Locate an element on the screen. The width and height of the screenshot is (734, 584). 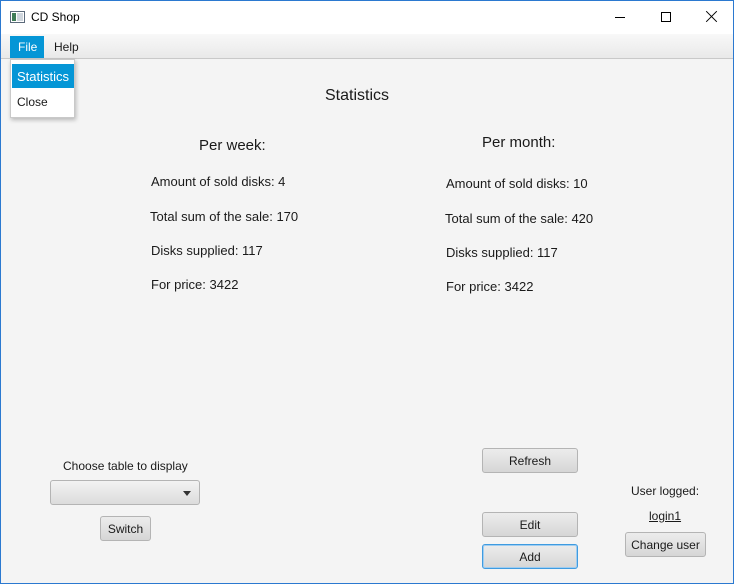
chevron-down-icon is located at coordinates (187, 493).